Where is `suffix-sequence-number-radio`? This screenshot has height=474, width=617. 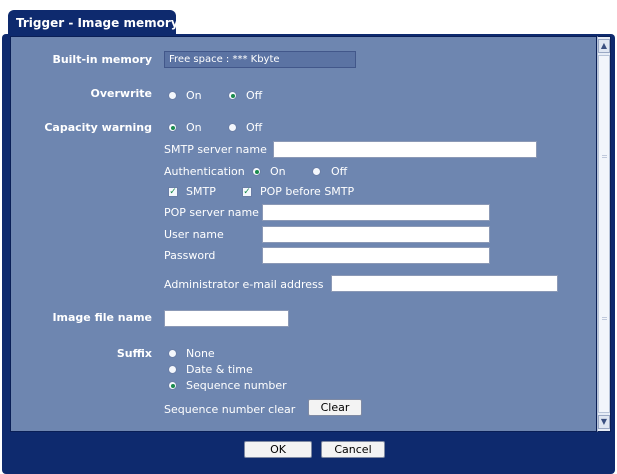 suffix-sequence-number-radio is located at coordinates (172, 385).